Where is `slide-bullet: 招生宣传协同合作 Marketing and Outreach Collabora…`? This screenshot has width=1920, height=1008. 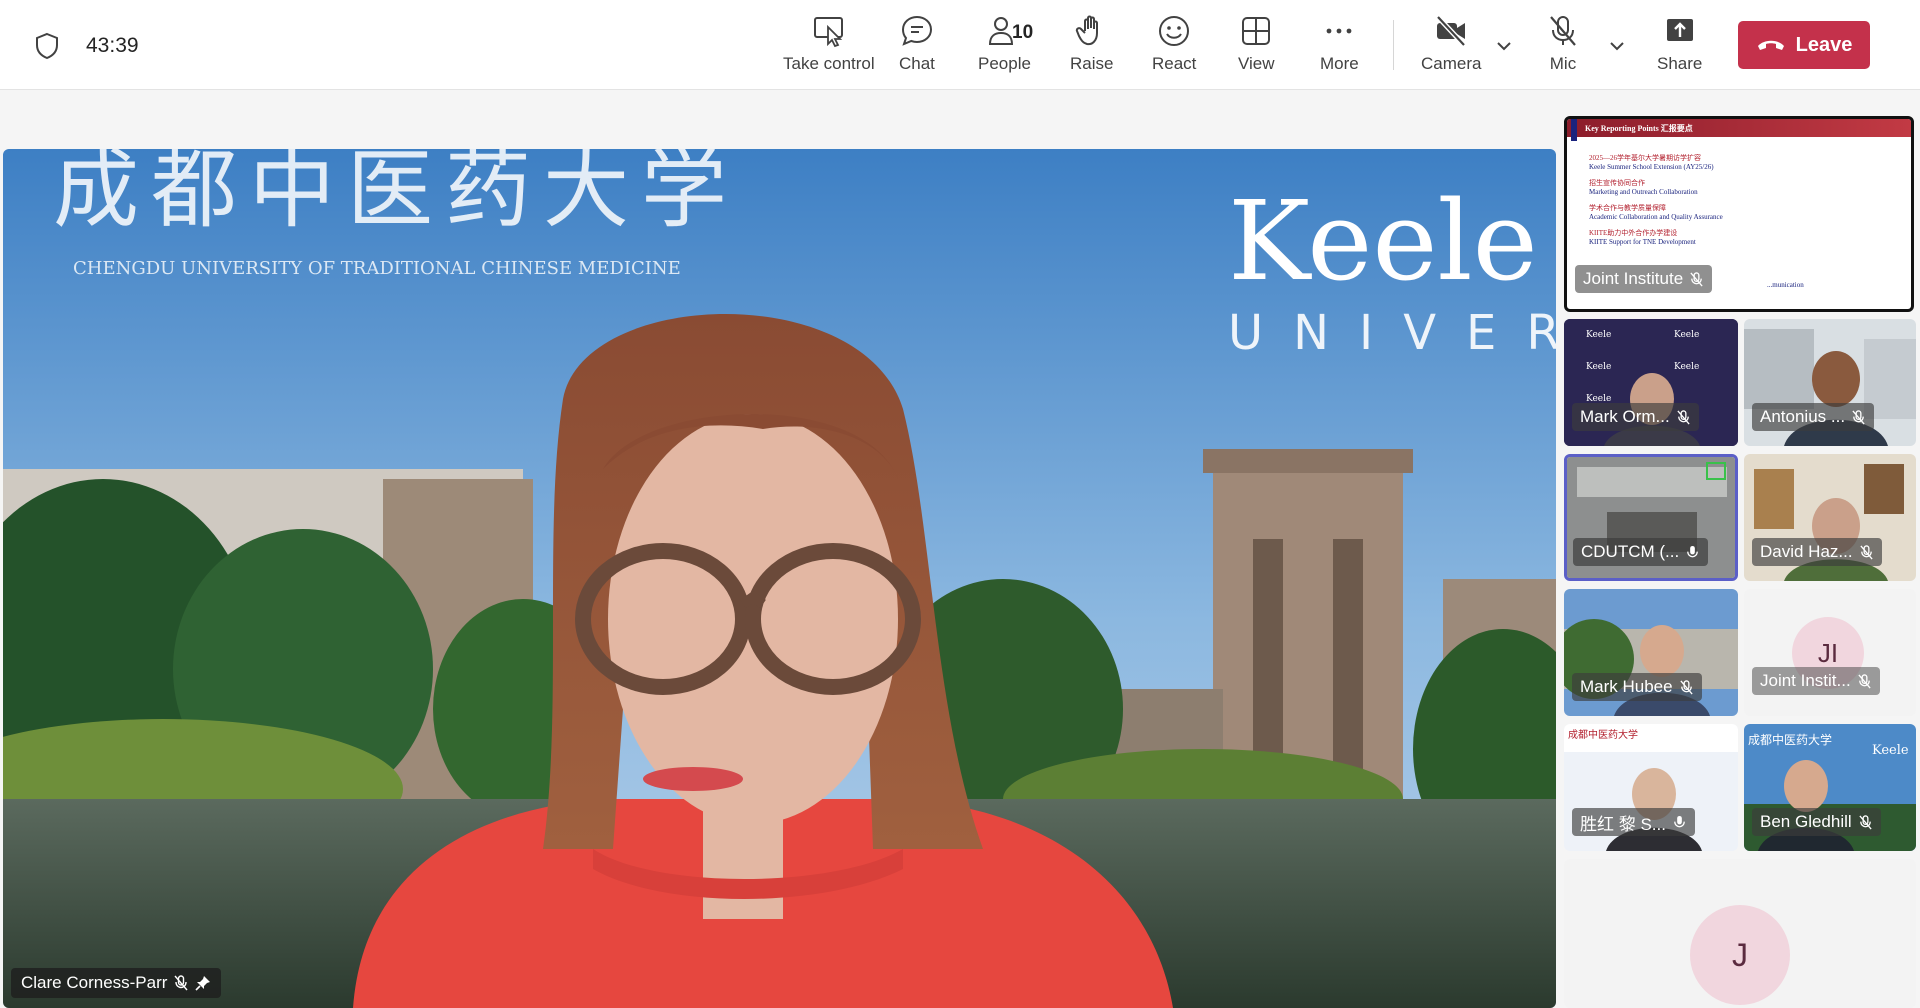
slide-bullet: 招生宣传协同合作 Marketing and Outreach Collabora… is located at coordinates (1643, 187).